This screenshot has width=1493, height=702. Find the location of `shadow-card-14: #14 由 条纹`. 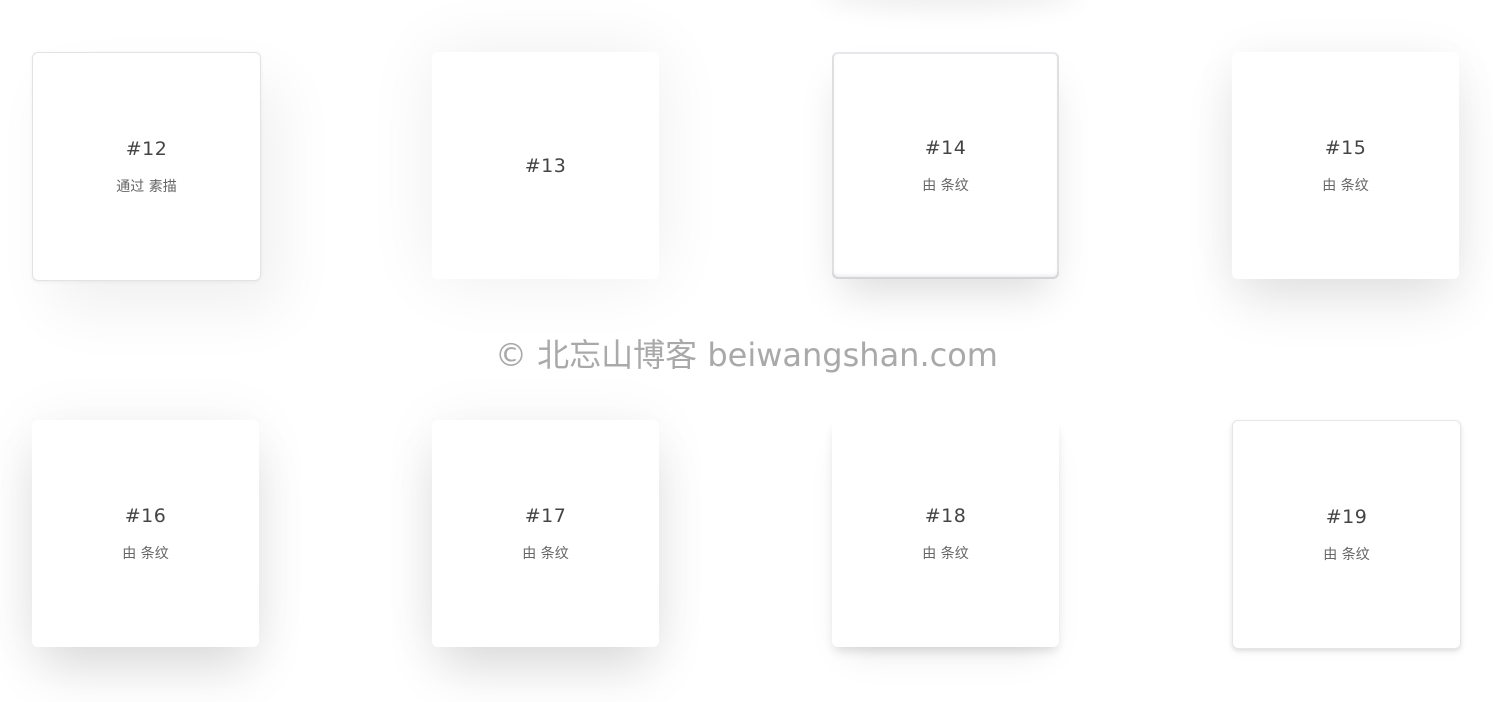

shadow-card-14: #14 由 条纹 is located at coordinates (945, 165).